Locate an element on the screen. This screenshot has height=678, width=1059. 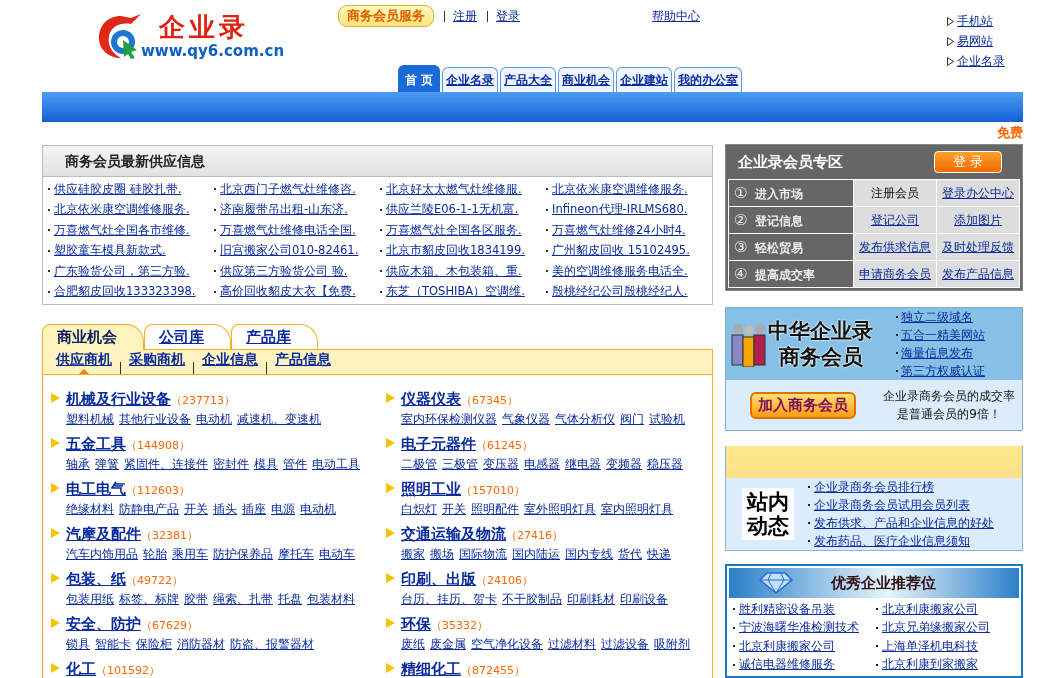
category-title: 仪器仪表 is located at coordinates (431, 399).